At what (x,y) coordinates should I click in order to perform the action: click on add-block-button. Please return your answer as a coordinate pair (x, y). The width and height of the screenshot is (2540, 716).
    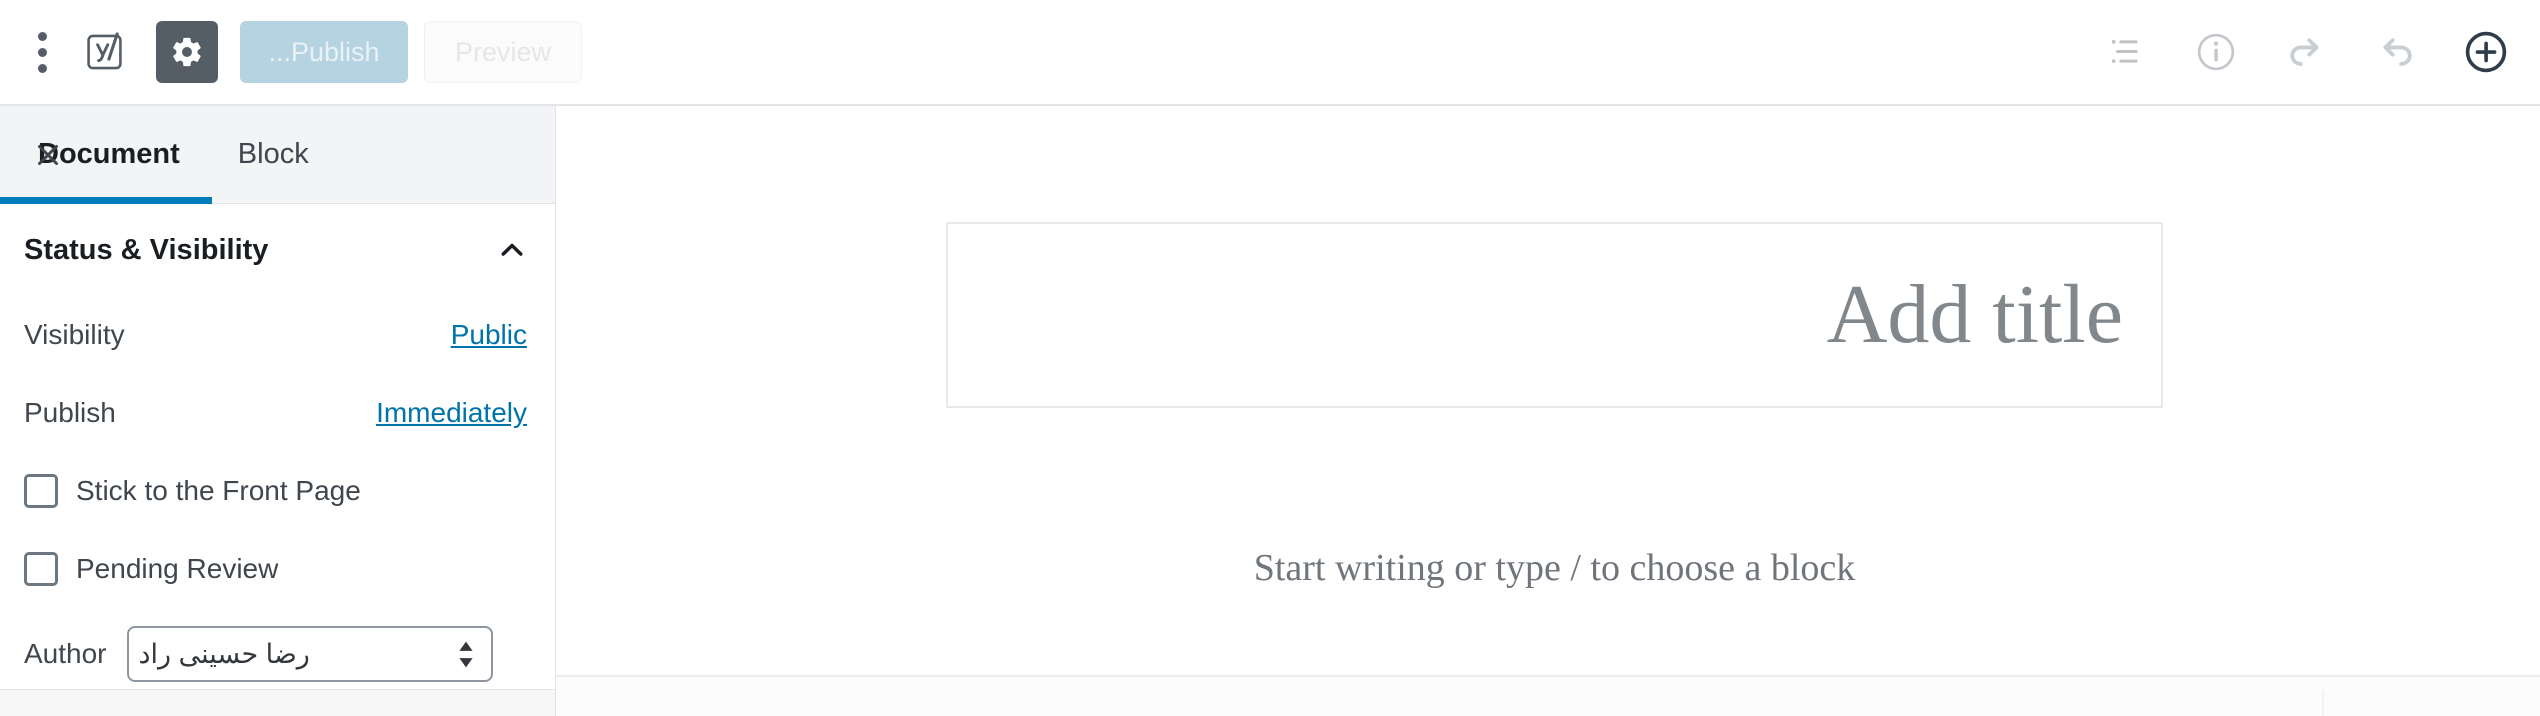
    Looking at the image, I should click on (2486, 52).